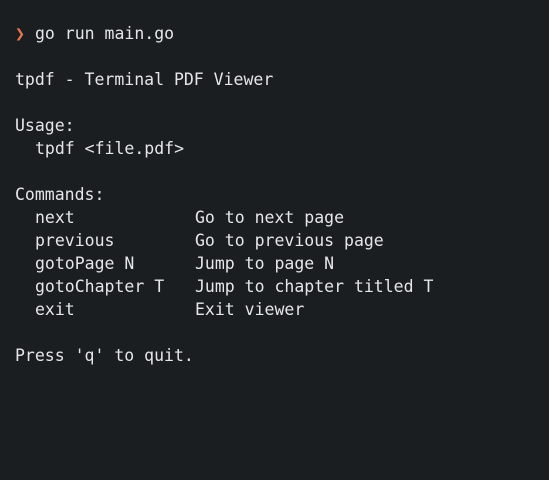 This screenshot has width=549, height=480. I want to click on quit-hint: Press 'q' to quit., so click(104, 355).